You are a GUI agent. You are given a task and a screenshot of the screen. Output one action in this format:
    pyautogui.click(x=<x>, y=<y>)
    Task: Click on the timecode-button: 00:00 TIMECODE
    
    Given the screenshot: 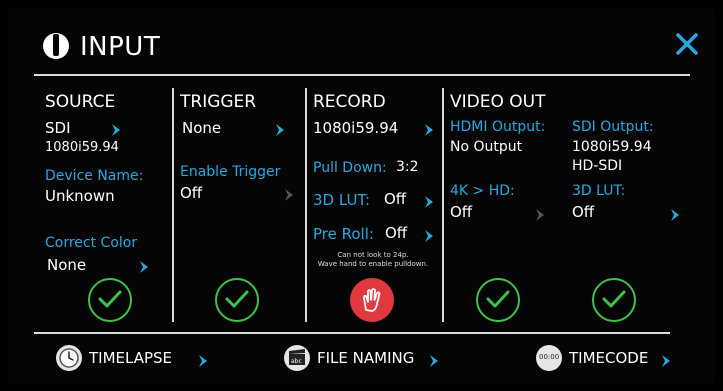 What is the action you would take?
    pyautogui.click(x=616, y=358)
    